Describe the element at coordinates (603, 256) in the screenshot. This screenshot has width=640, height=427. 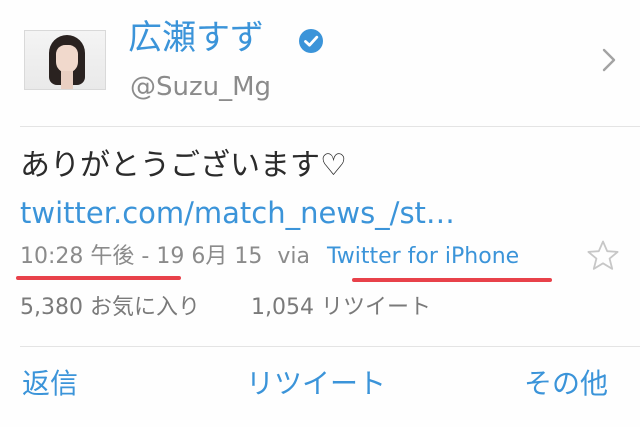
I see `star-icon` at that location.